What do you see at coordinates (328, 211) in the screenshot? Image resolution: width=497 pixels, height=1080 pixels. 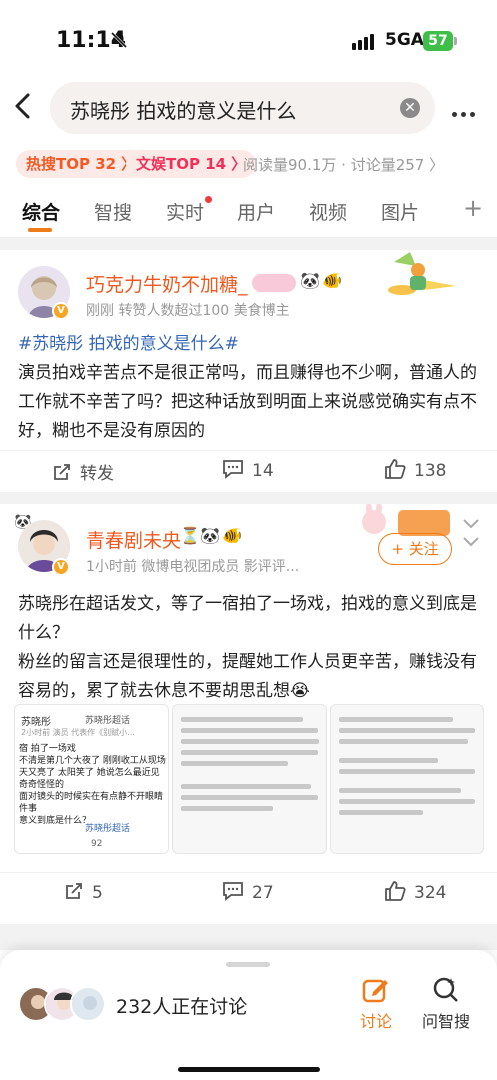 I see `tab-video: 视频` at bounding box center [328, 211].